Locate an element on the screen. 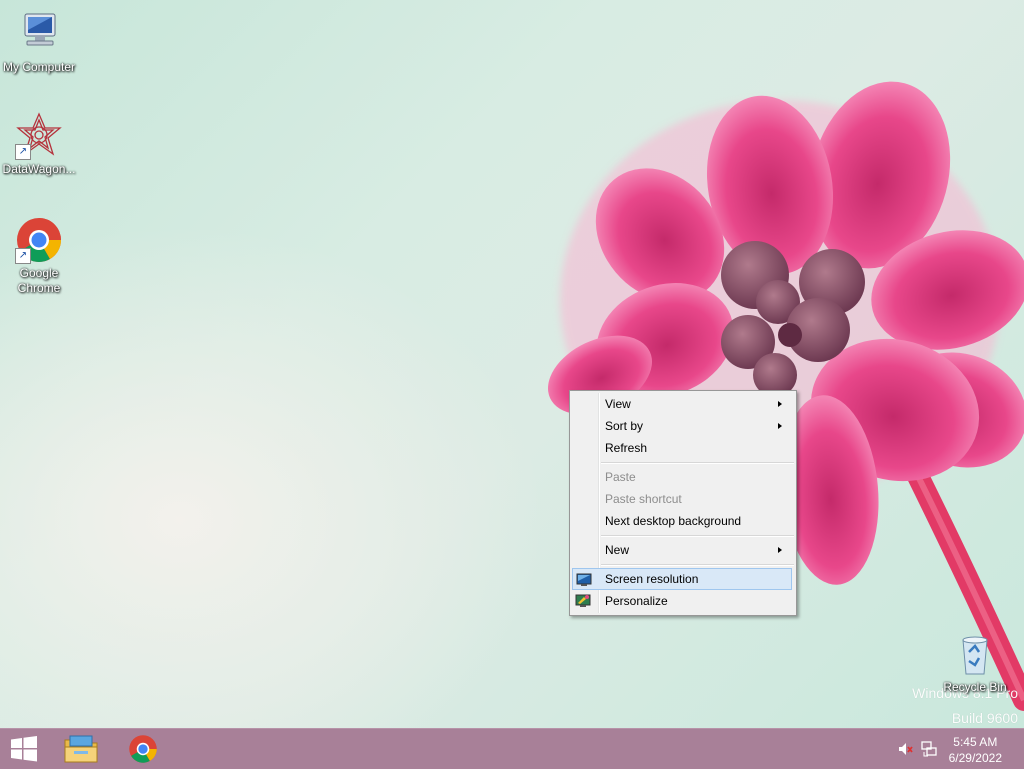 The width and height of the screenshot is (1024, 769). volume-muted-icon is located at coordinates (906, 749).